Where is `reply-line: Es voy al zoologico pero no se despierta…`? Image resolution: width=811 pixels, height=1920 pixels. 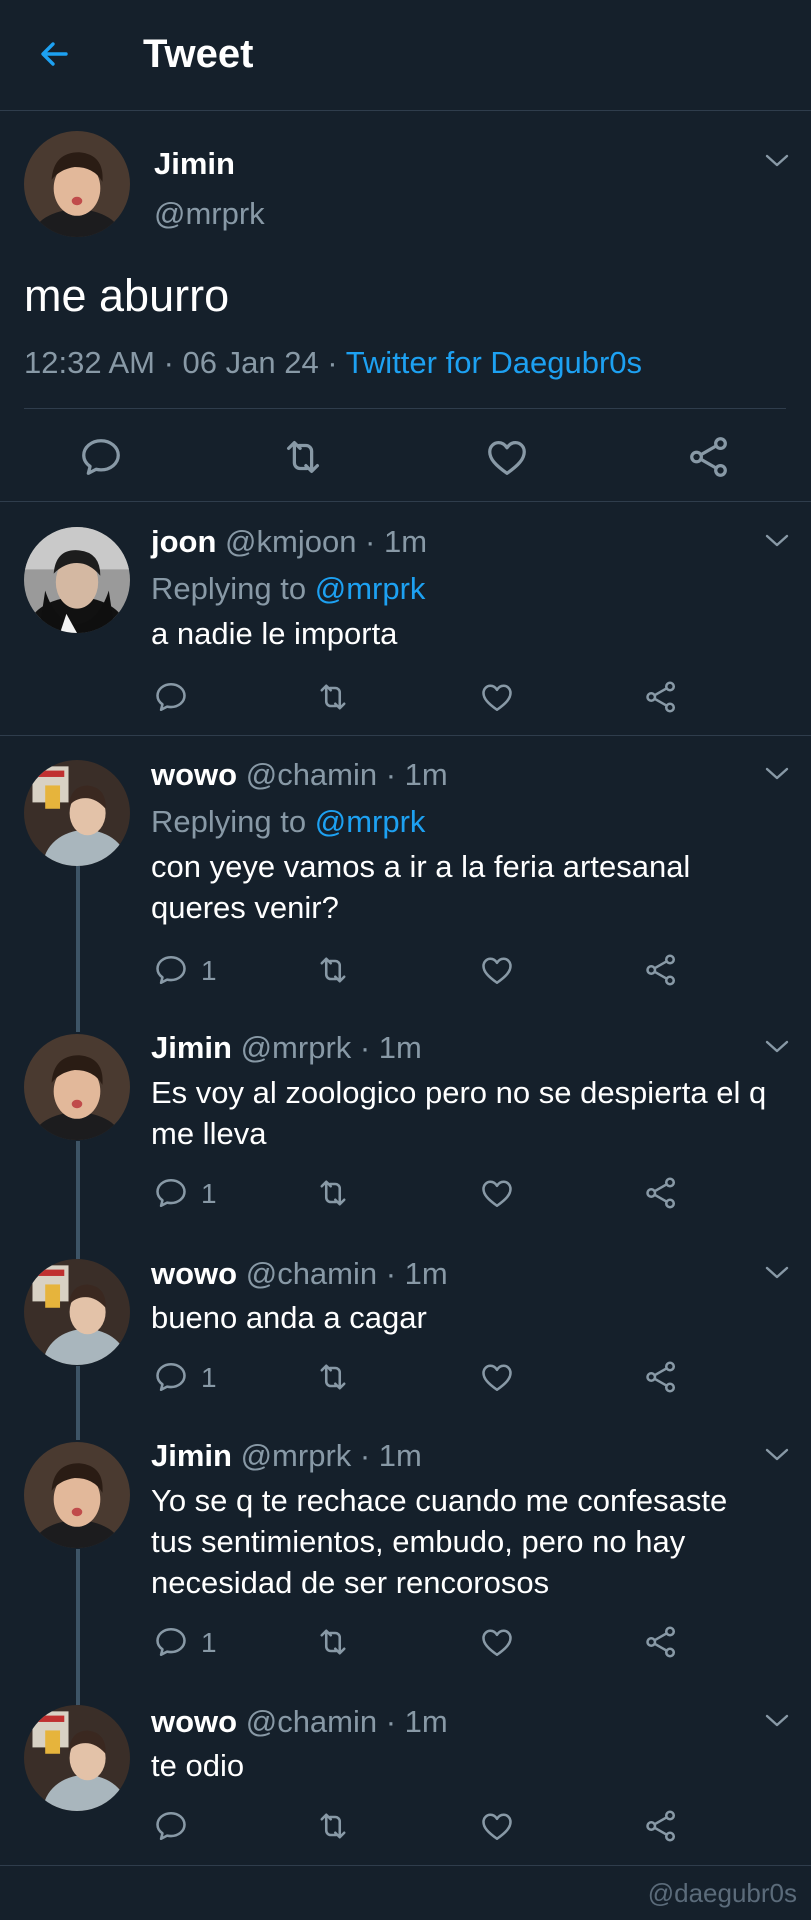 reply-line: Es voy al zoologico pero no se despierta… is located at coordinates (459, 1092).